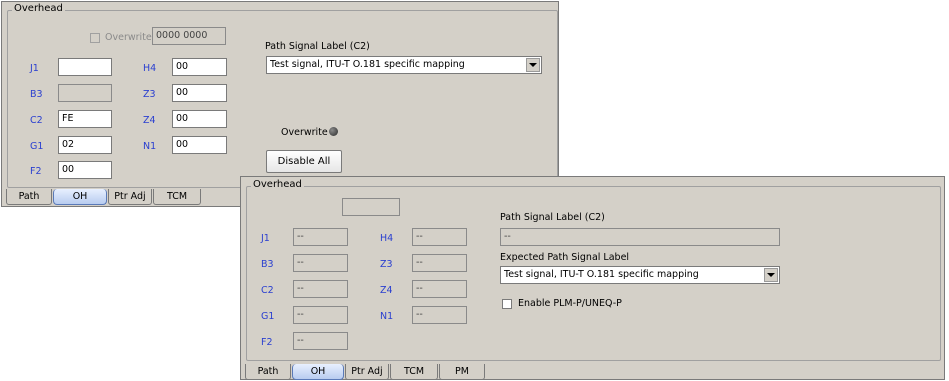  What do you see at coordinates (640, 237) in the screenshot?
I see `path-signal-label-field: --` at bounding box center [640, 237].